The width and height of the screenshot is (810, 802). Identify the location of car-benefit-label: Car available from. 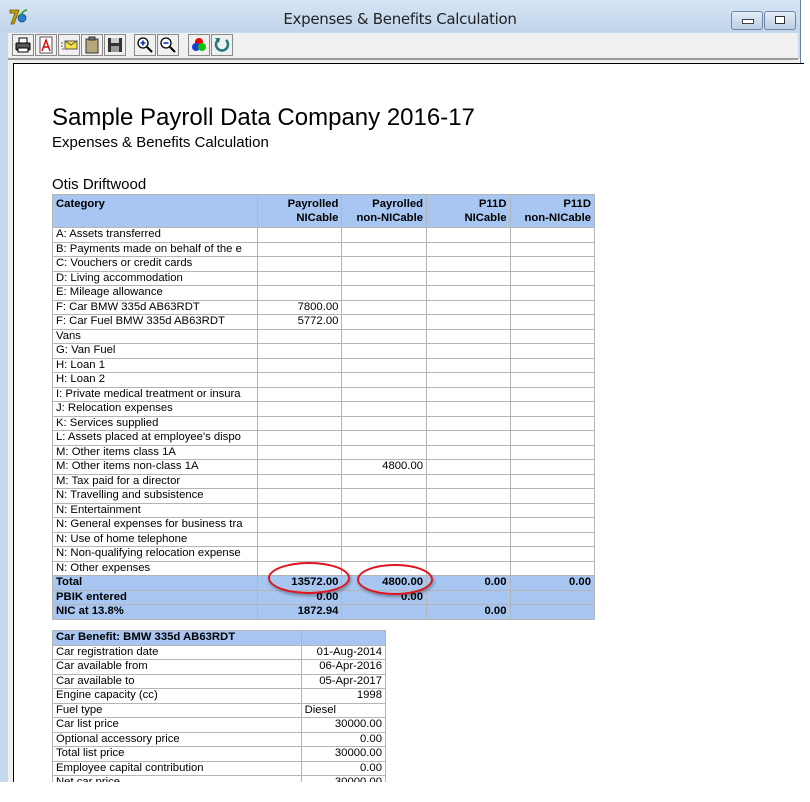
(177, 667).